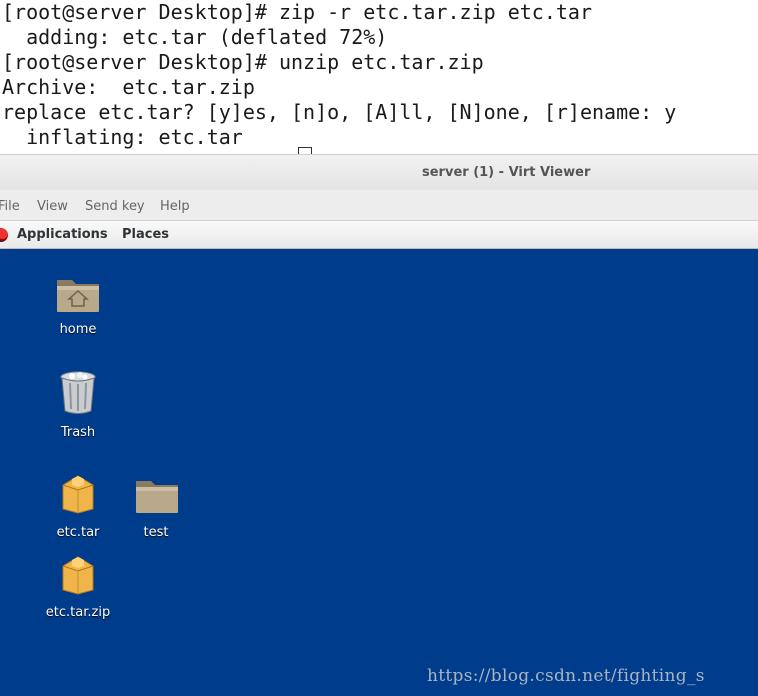 This screenshot has height=696, width=758. Describe the element at coordinates (122, 137) in the screenshot. I see `terminal-line: inflating: etc.tar` at that location.